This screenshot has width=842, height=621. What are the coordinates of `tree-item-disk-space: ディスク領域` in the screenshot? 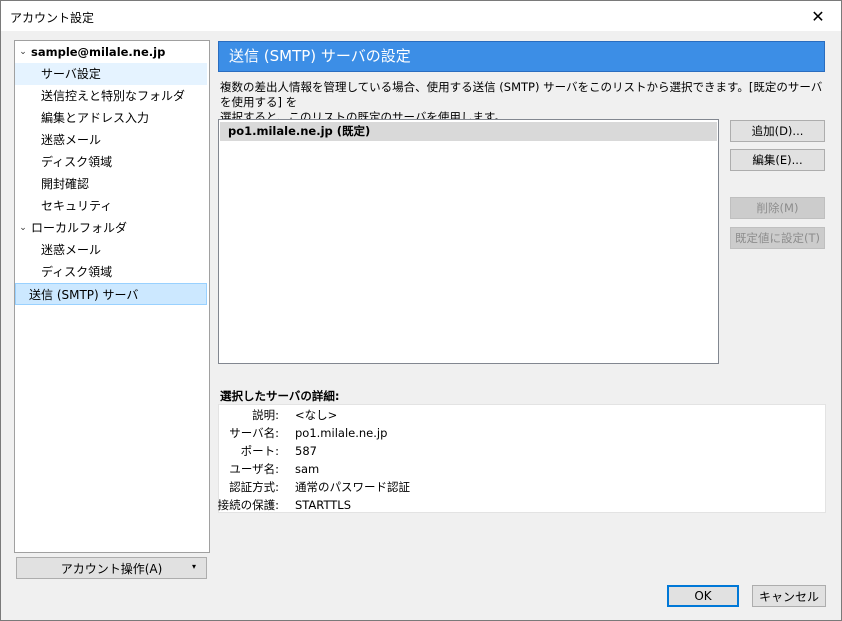 It's located at (111, 162).